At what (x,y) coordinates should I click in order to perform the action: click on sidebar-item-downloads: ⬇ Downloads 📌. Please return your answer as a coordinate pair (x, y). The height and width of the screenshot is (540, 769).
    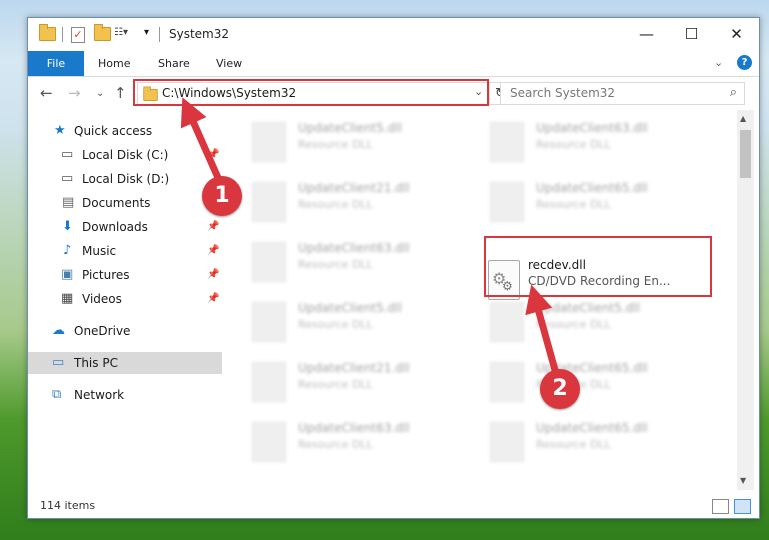
    Looking at the image, I should click on (125, 227).